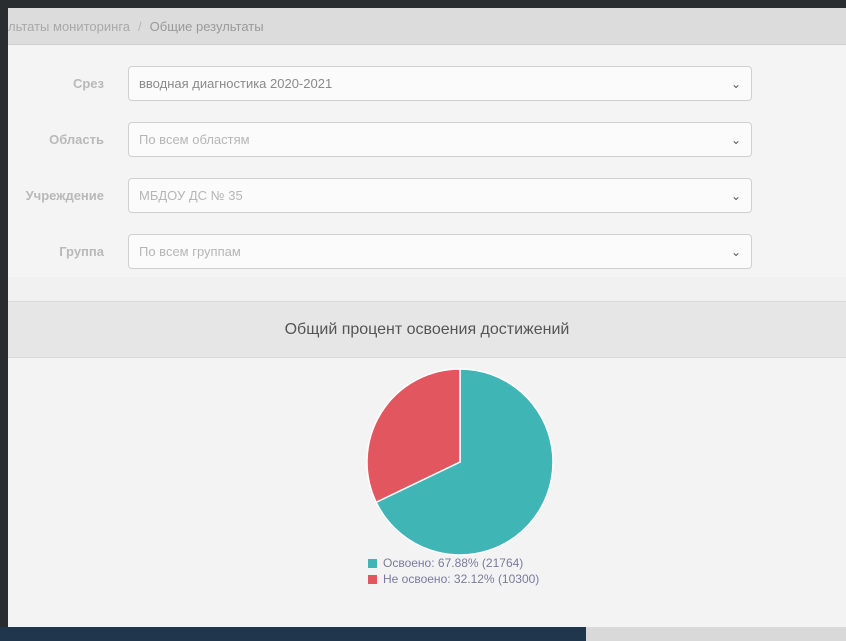  What do you see at coordinates (194, 139) in the screenshot?
I see `oblast-select-value: По всем областям` at bounding box center [194, 139].